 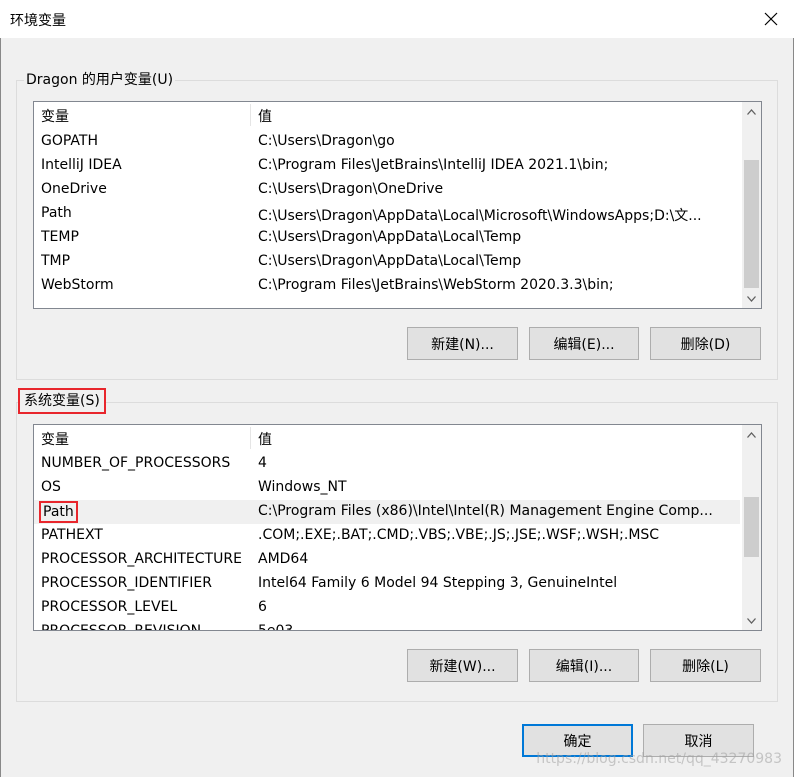 What do you see at coordinates (121, 627) in the screenshot?
I see `row-name: PROCESSOR_REVISION` at bounding box center [121, 627].